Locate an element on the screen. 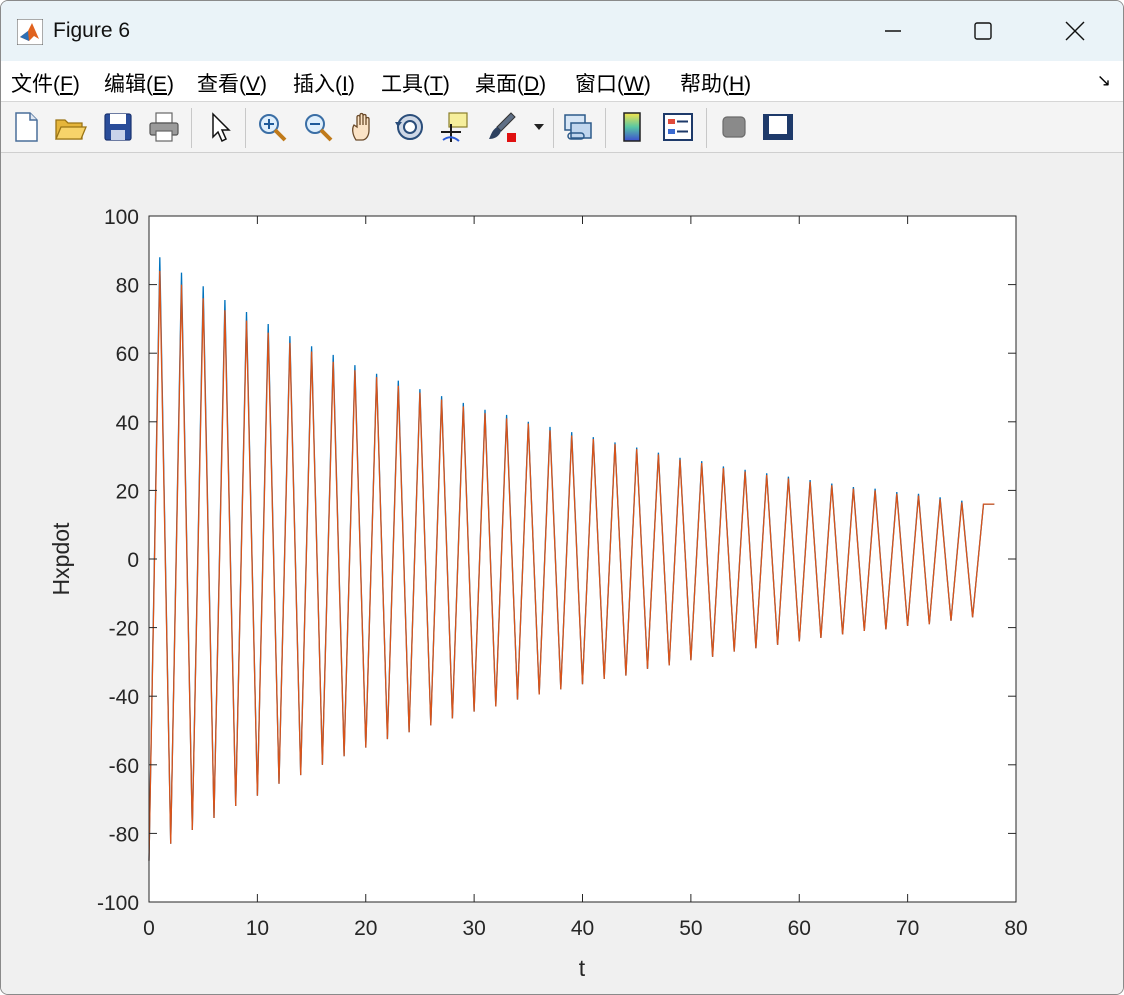 This screenshot has height=995, width=1124. y-tick-label: -100 is located at coordinates (118, 903).